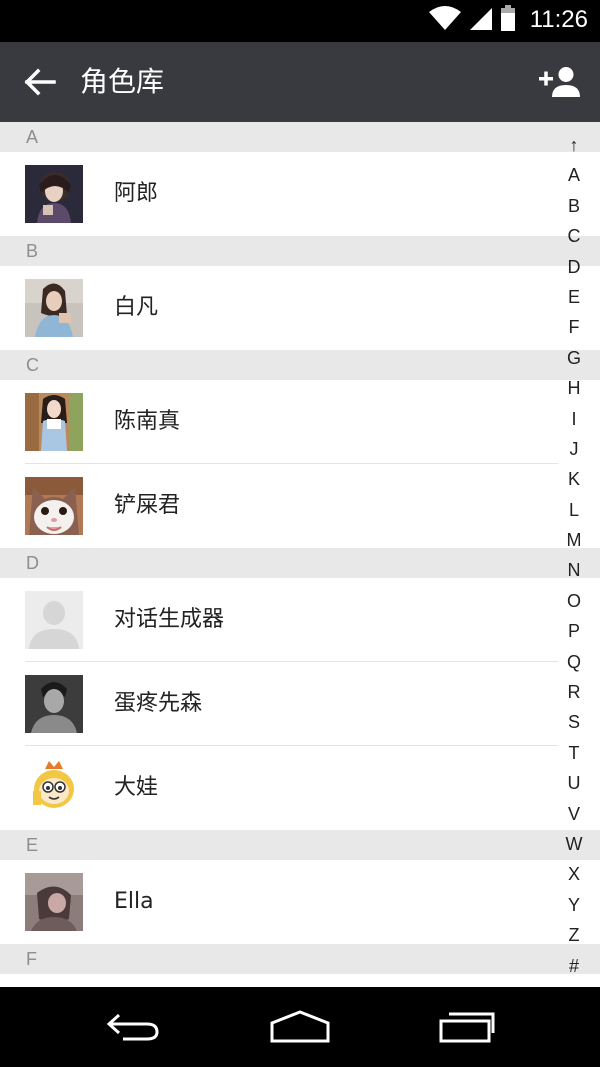 The width and height of the screenshot is (600, 1067). Describe the element at coordinates (300, 845) in the screenshot. I see `section-header-e: E` at that location.